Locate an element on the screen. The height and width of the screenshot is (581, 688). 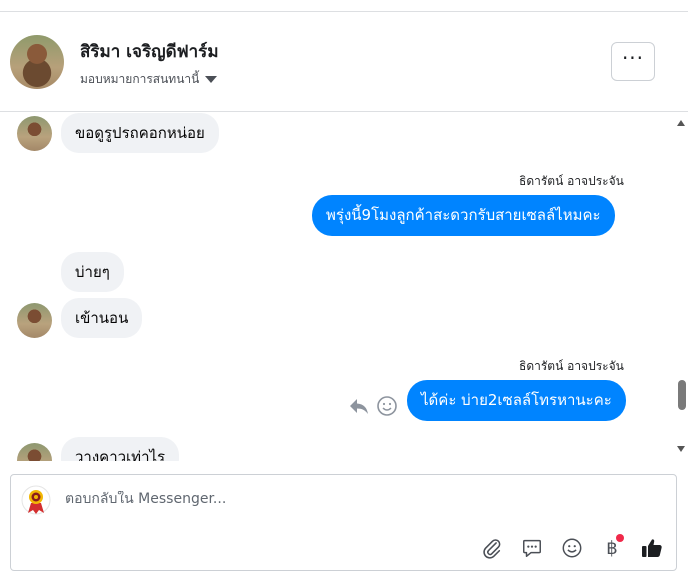
payment-button: ฿ is located at coordinates (612, 548).